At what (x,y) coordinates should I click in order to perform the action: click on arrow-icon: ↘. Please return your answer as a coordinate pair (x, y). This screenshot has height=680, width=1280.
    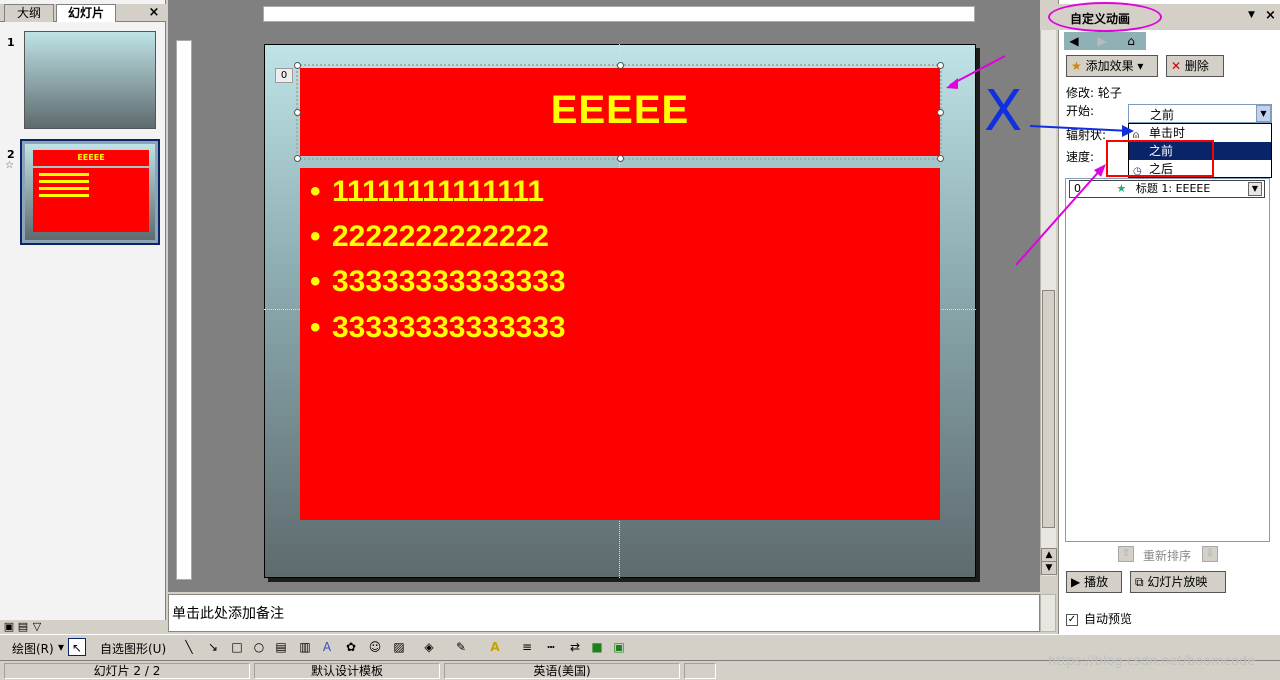
    Looking at the image, I should click on (213, 647).